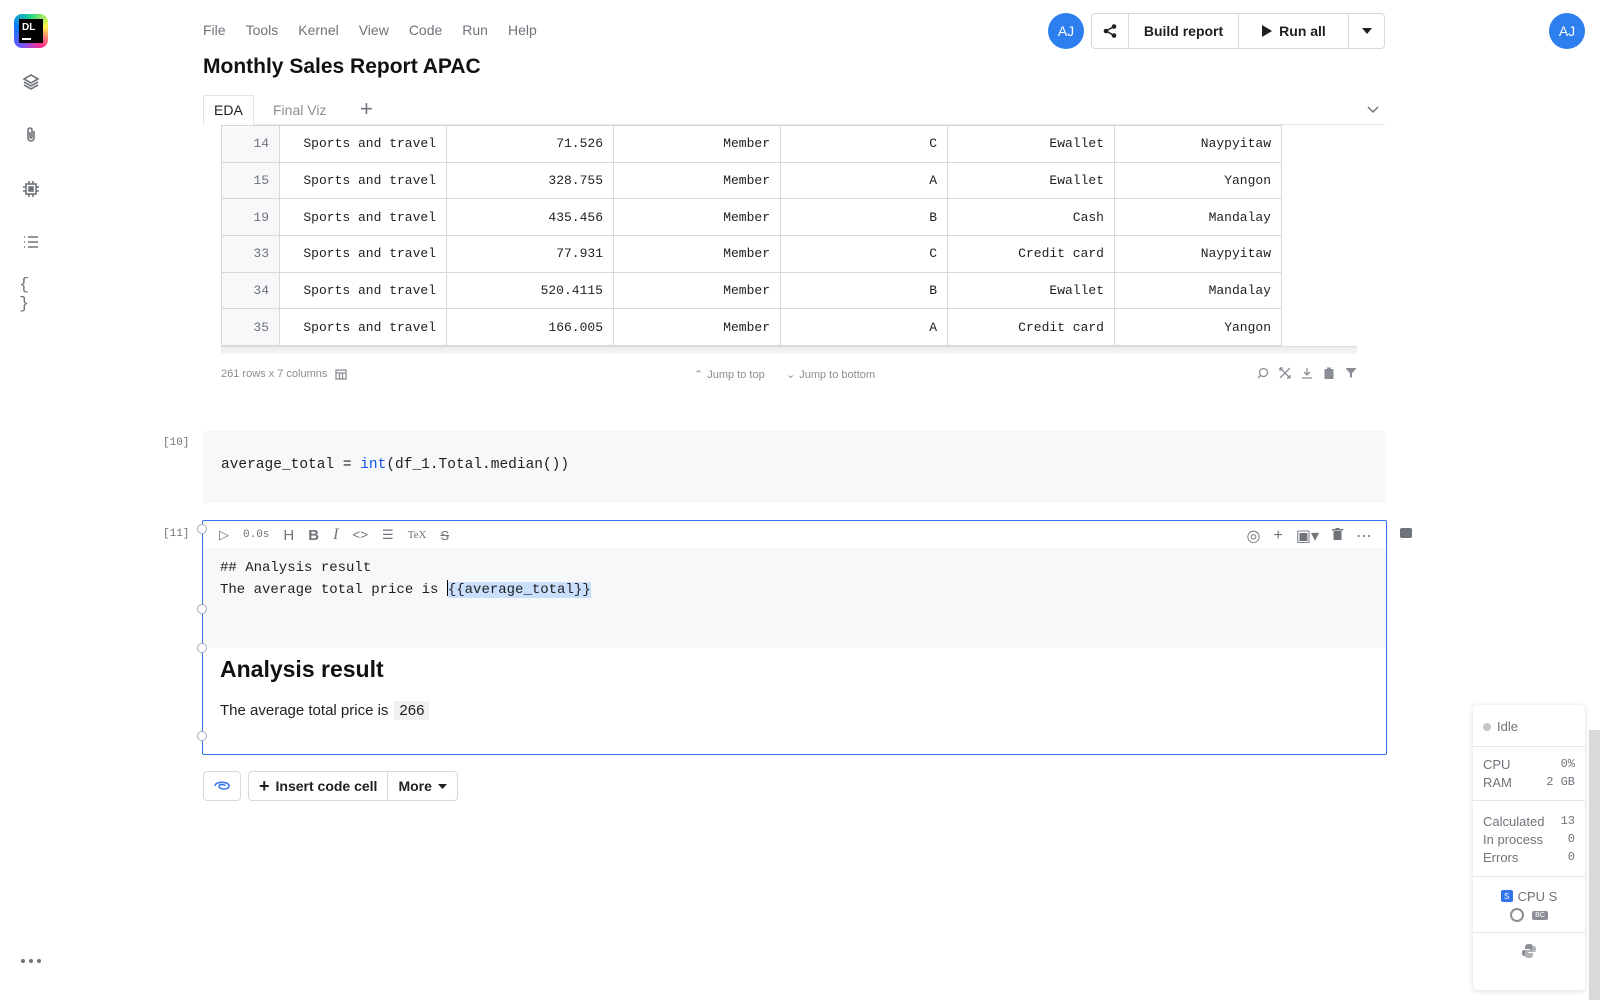  Describe the element at coordinates (475, 30) in the screenshot. I see `menu-run: Run` at that location.